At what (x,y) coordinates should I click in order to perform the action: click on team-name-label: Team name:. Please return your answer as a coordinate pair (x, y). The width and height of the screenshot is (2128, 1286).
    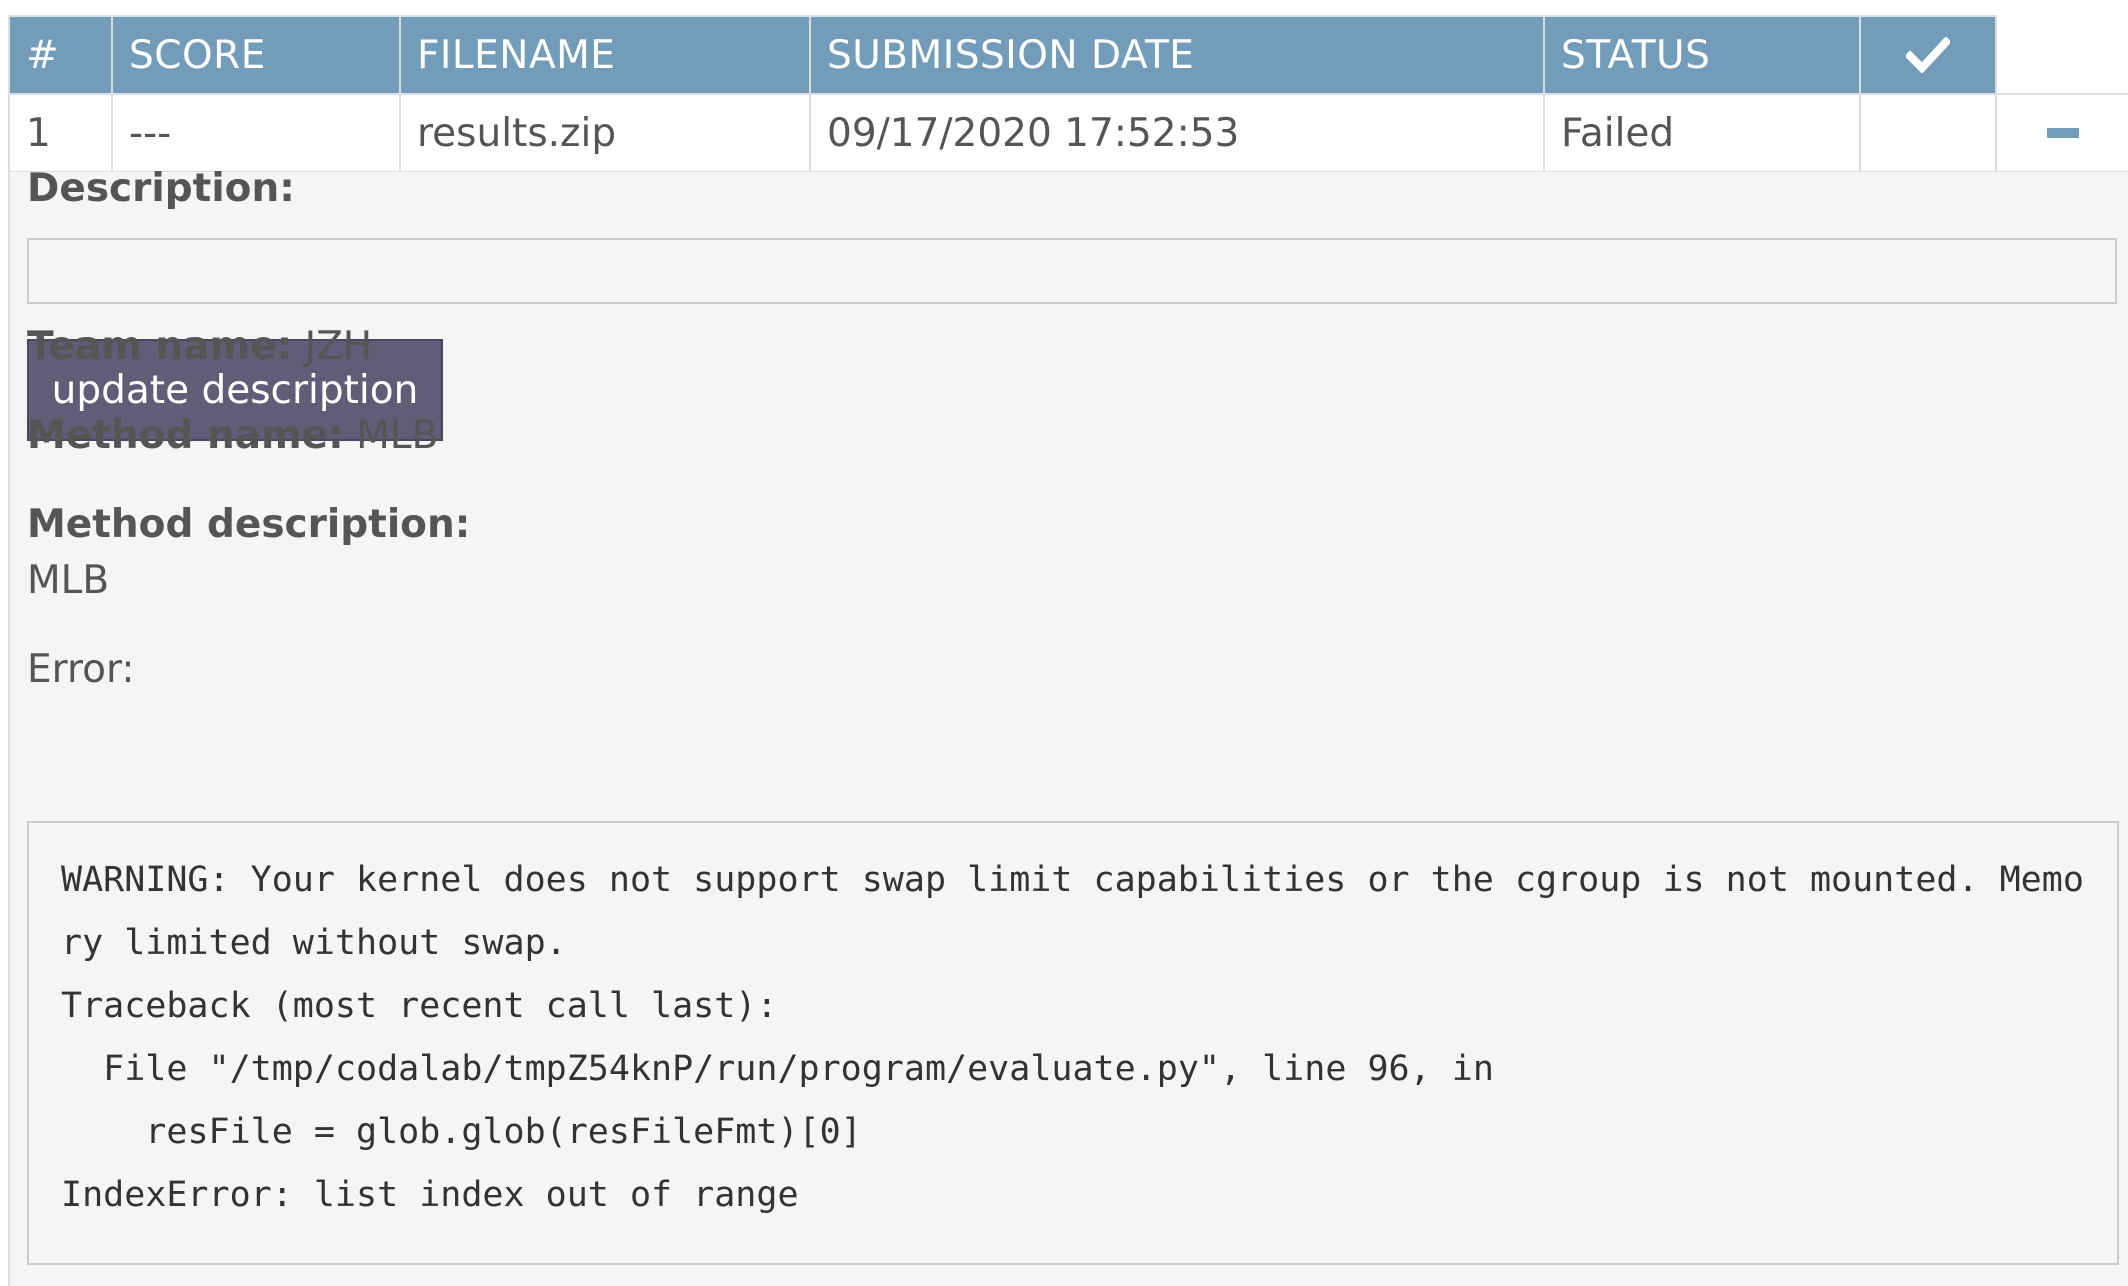
    Looking at the image, I should click on (160, 346).